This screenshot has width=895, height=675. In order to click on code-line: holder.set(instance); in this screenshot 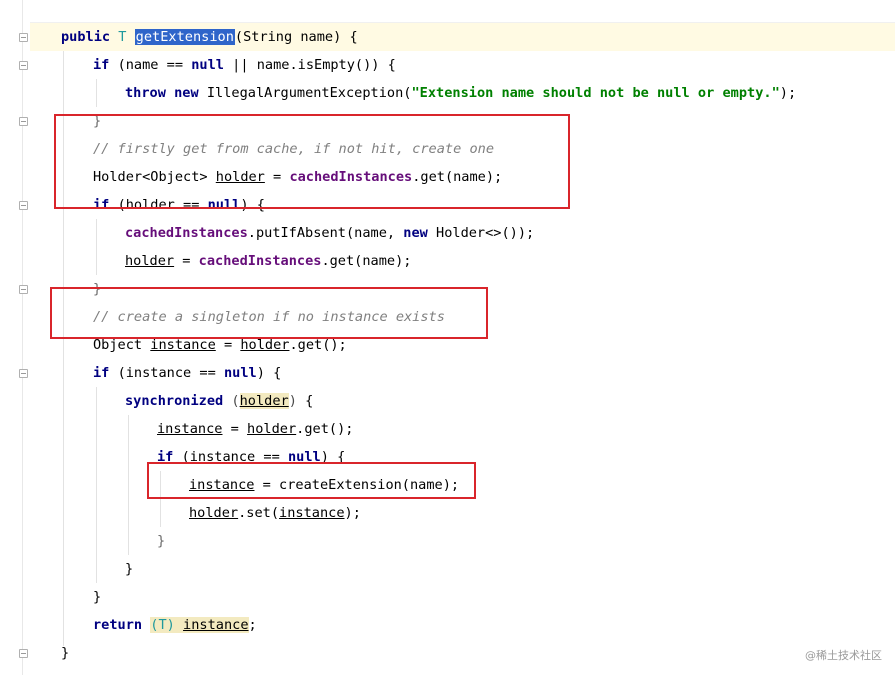, I will do `click(195, 513)`.